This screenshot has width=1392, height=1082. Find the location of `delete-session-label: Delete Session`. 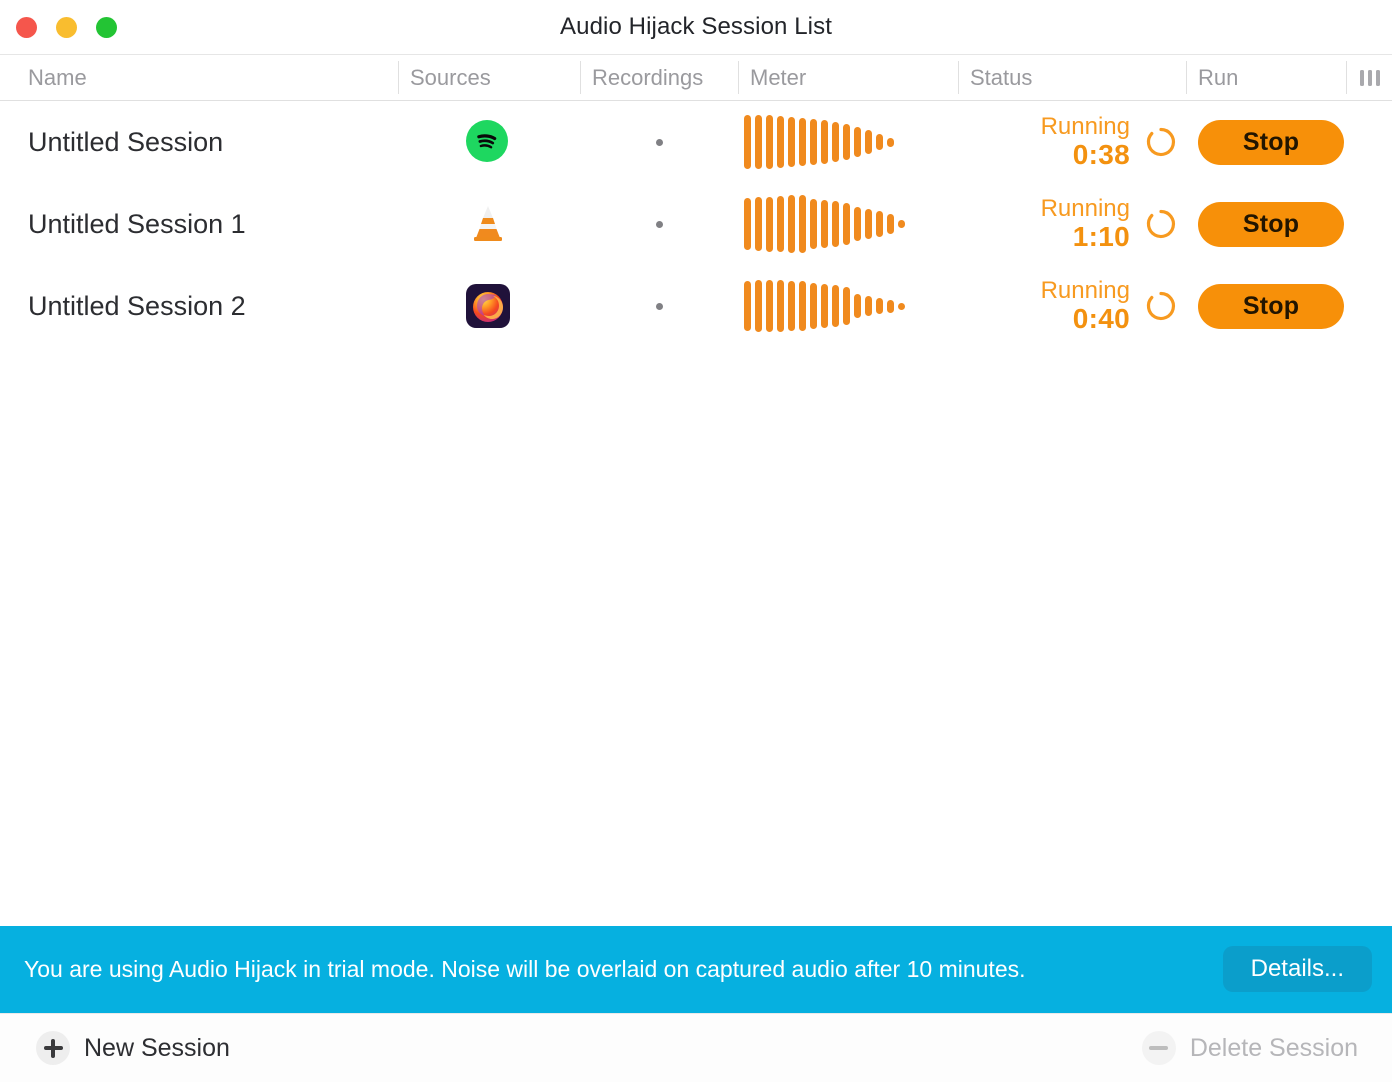

delete-session-label: Delete Session is located at coordinates (1273, 1047).